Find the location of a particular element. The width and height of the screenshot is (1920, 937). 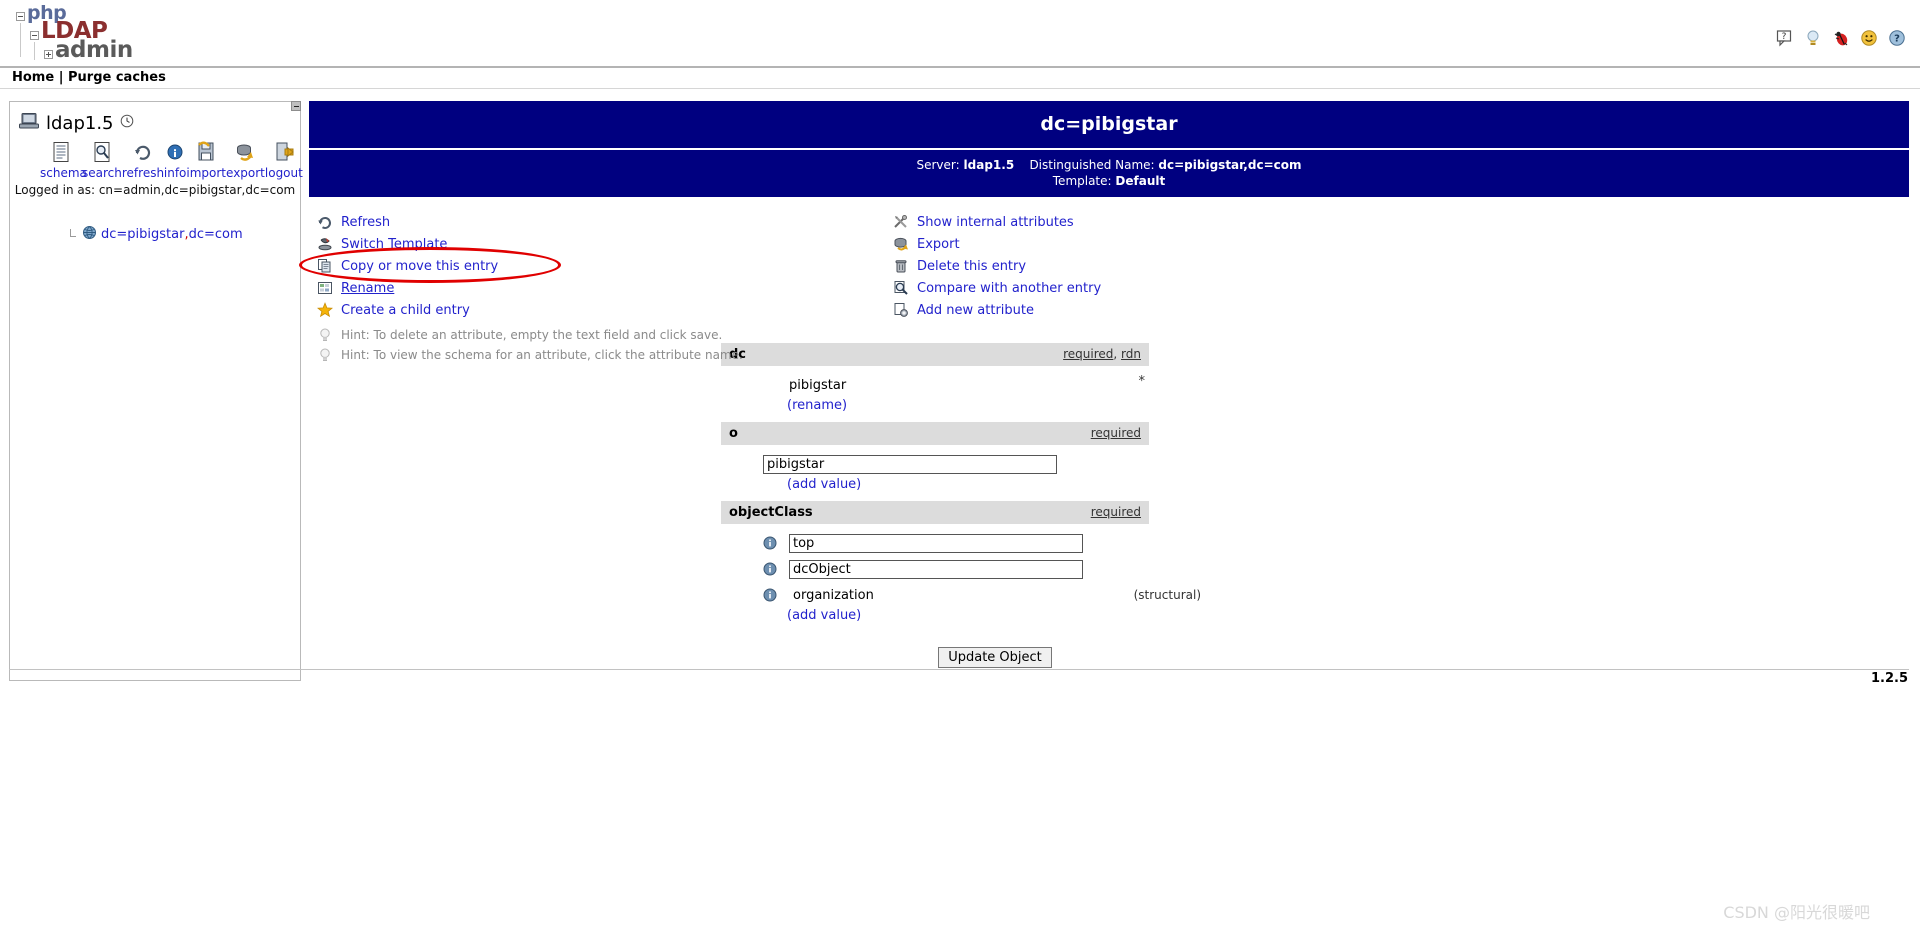

flag-rdn: rdn is located at coordinates (1131, 354).